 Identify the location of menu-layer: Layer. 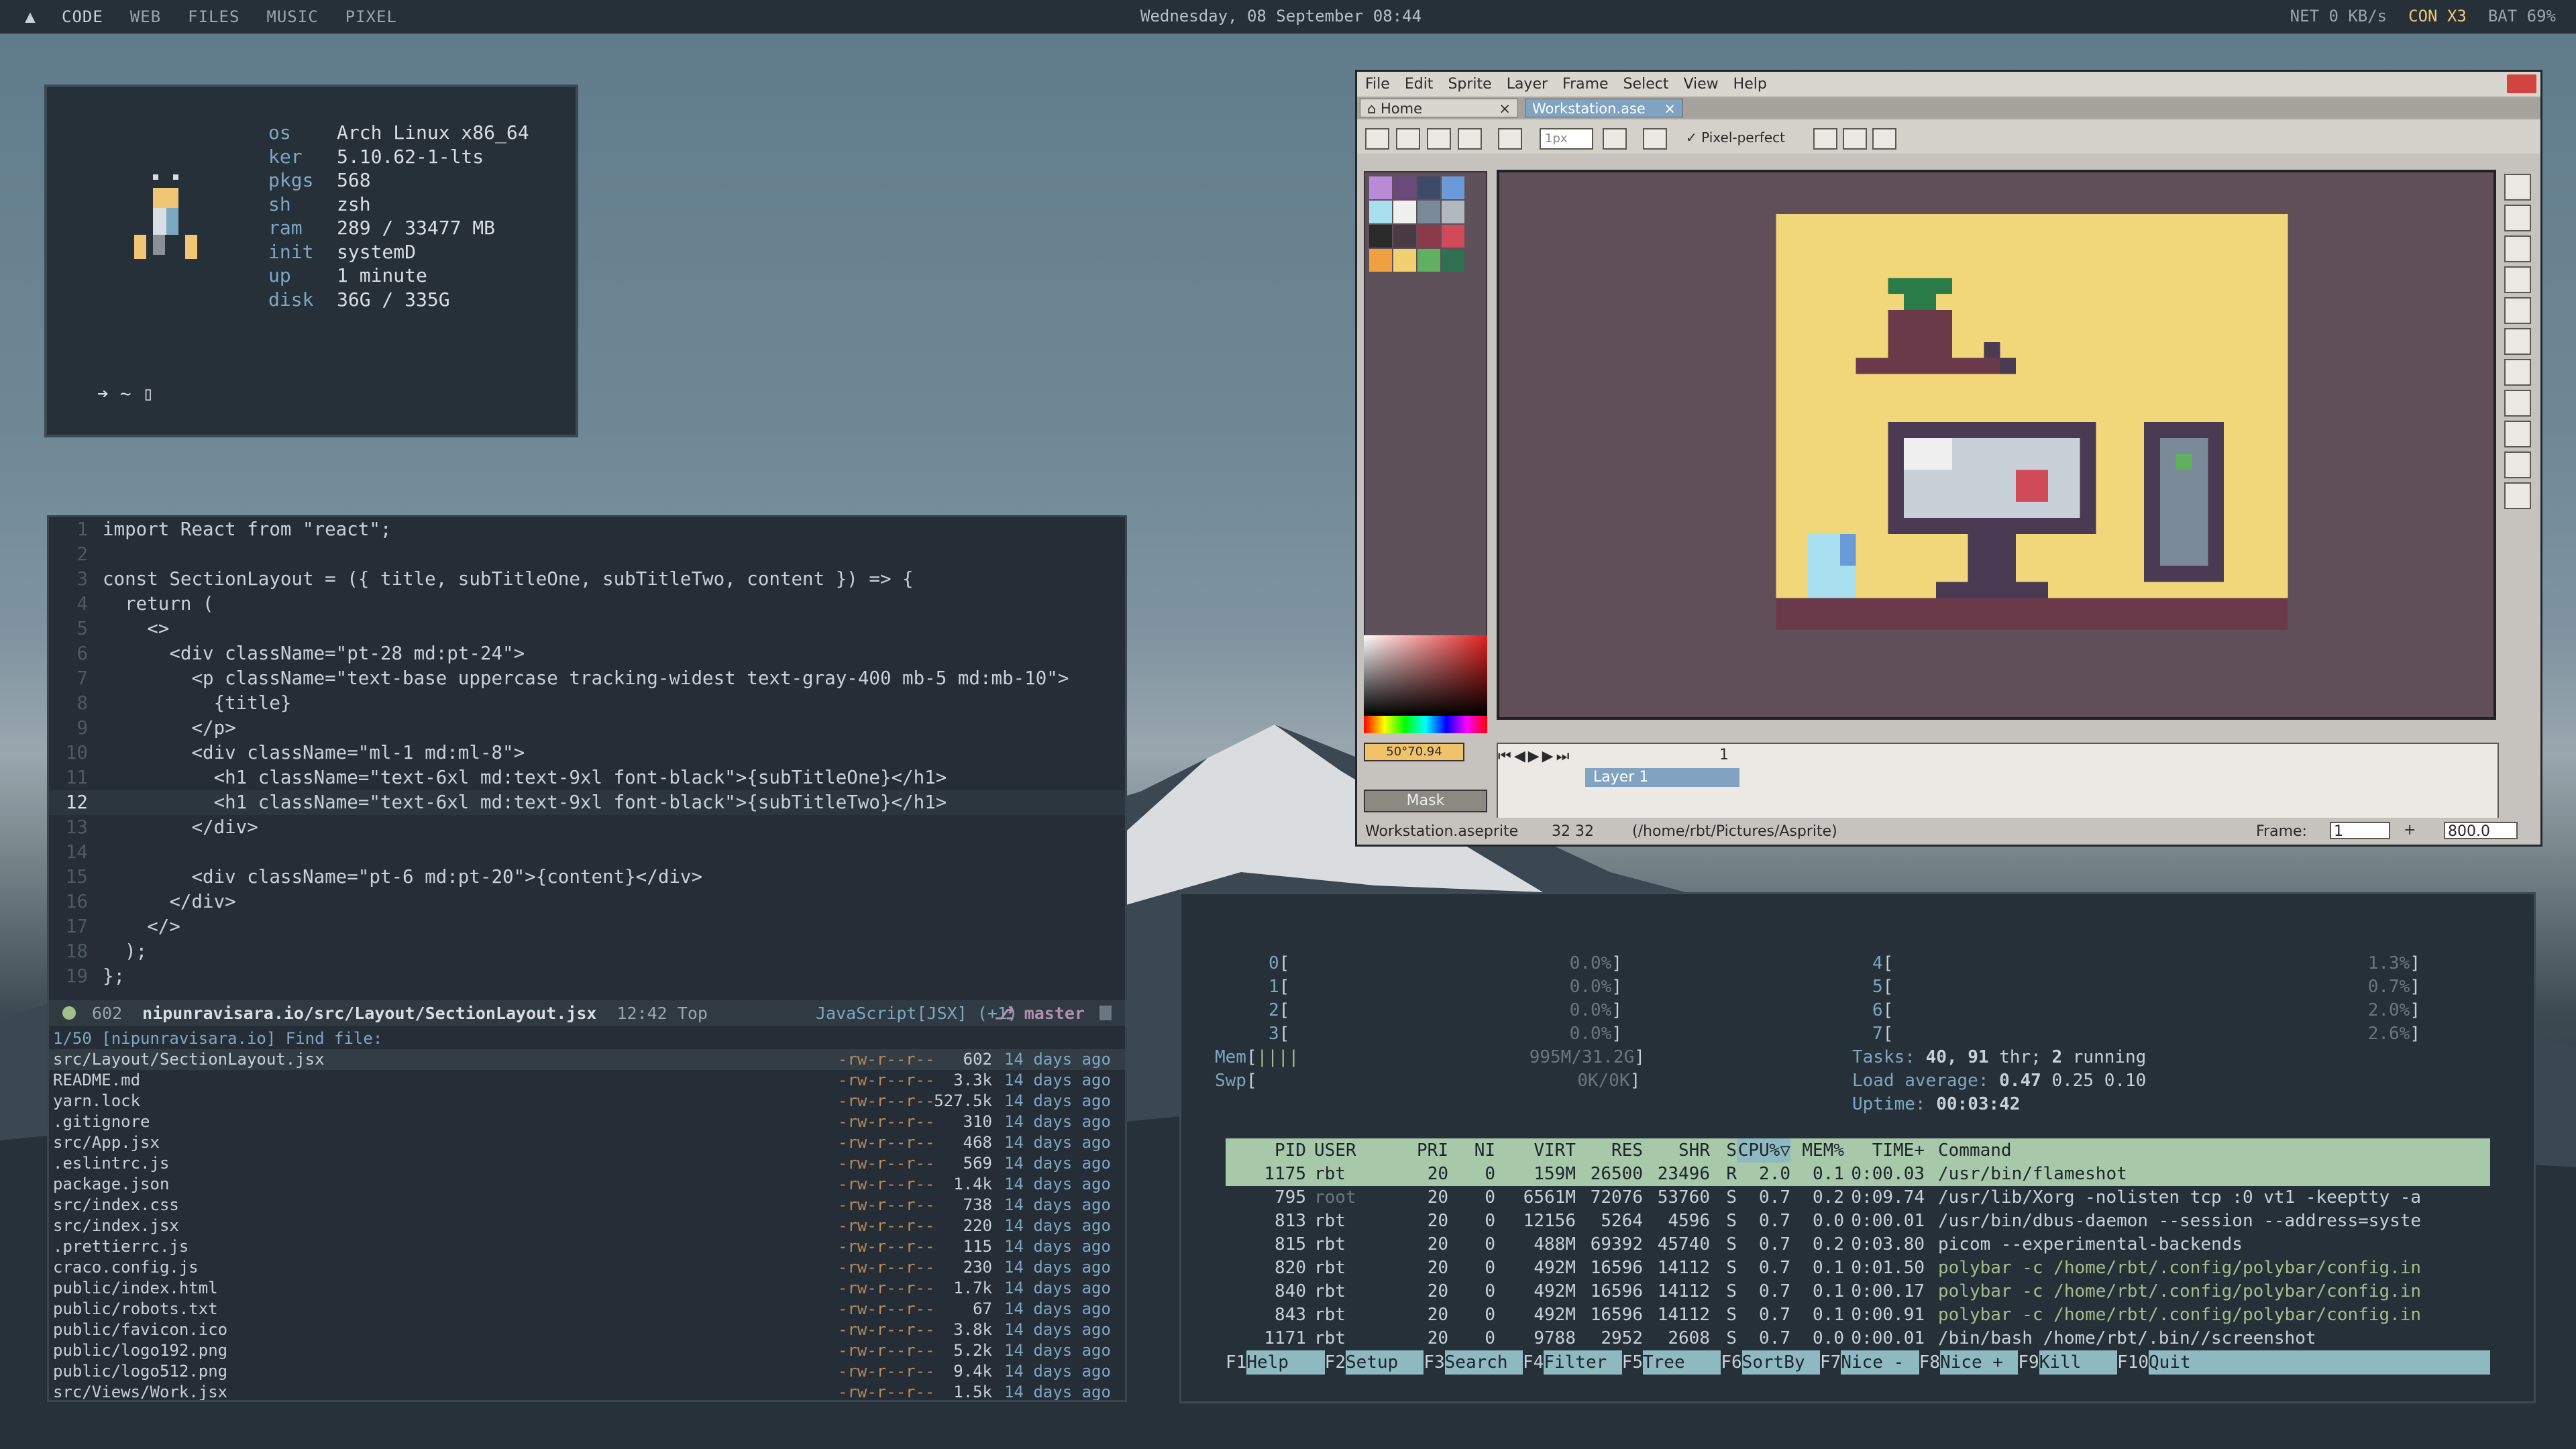
(1527, 84).